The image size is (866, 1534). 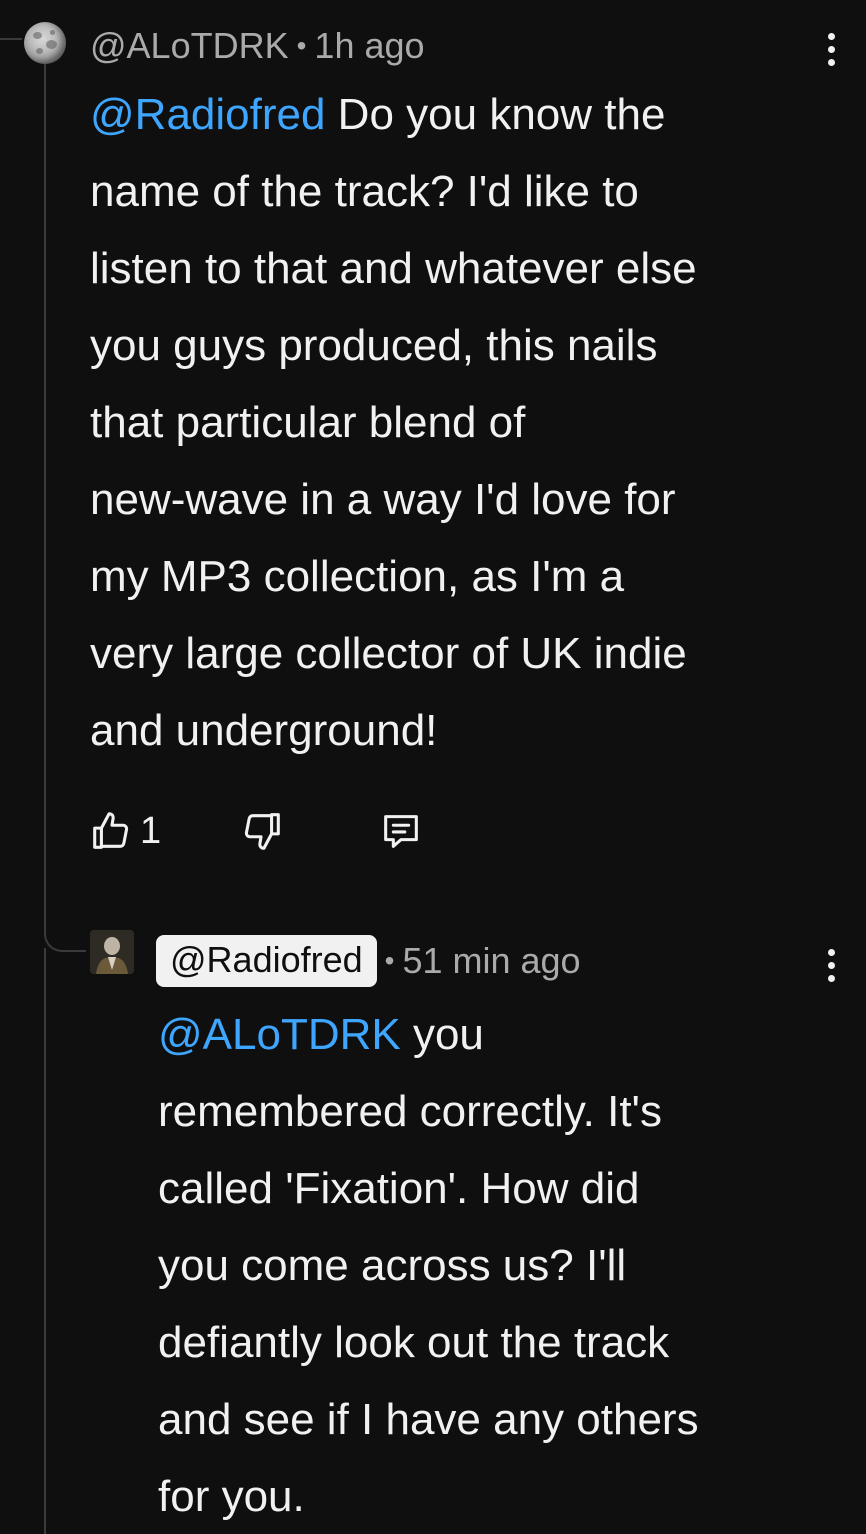 I want to click on reply-header: @Radiofred • 51 min ago, so click(x=368, y=961).